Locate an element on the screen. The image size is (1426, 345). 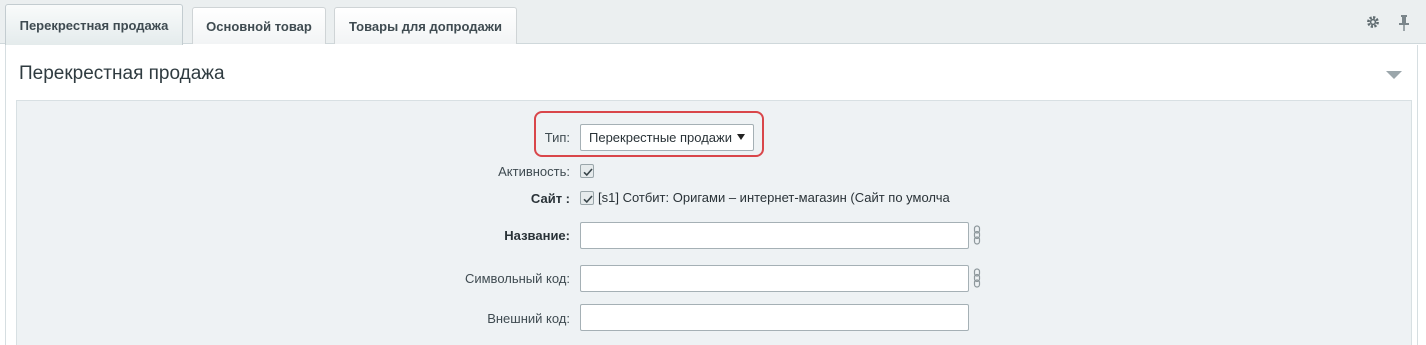
dropdown-arrow-icon is located at coordinates (741, 137).